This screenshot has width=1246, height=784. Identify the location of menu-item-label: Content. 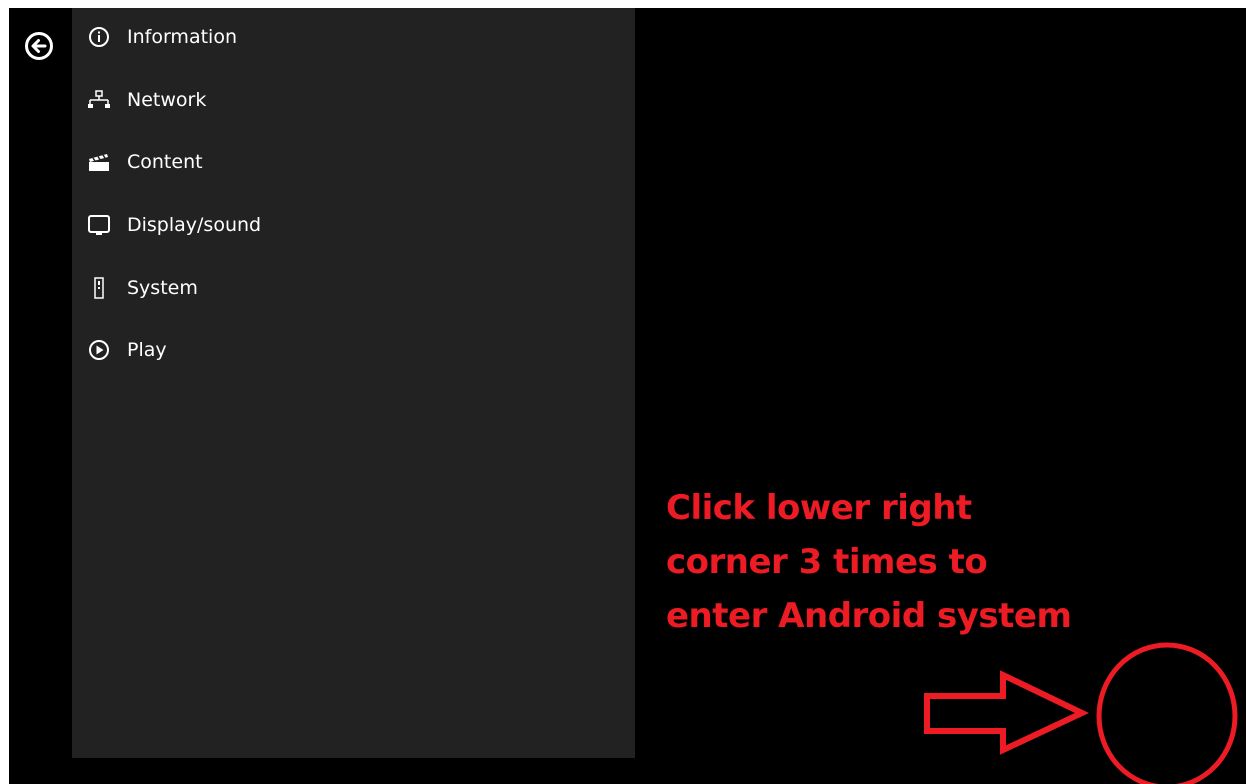
(165, 162).